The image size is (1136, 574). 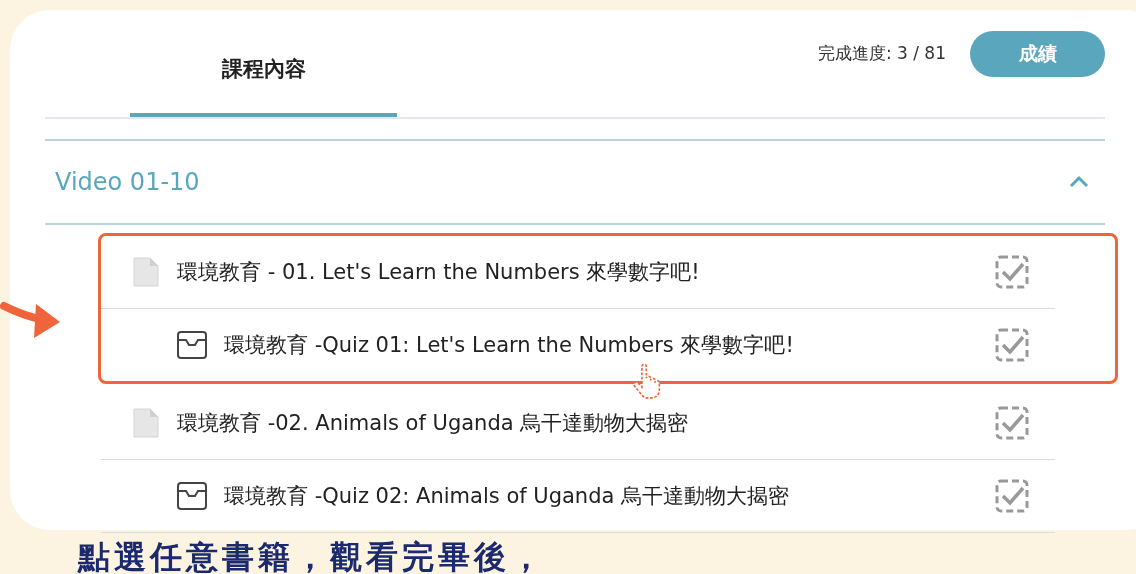 What do you see at coordinates (509, 345) in the screenshot?
I see `lesson-title: 環境教育 -Quiz 01: Let's Learn the Numbers 來學數字吧!` at bounding box center [509, 345].